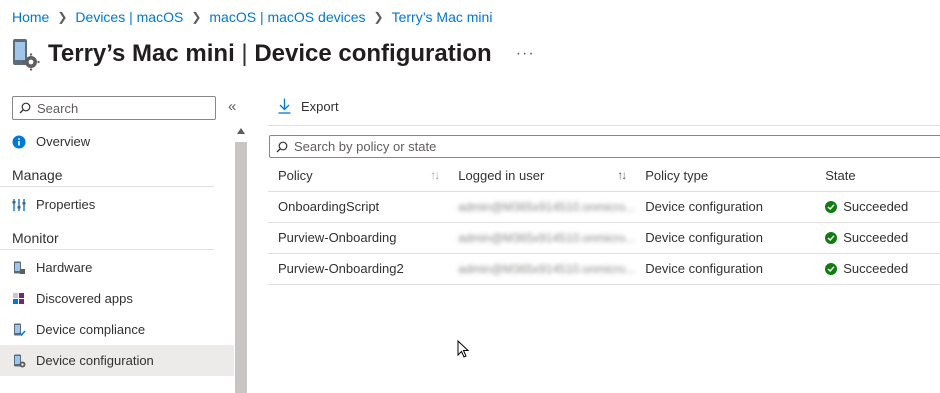 This screenshot has width=940, height=393. Describe the element at coordinates (19, 142) in the screenshot. I see `info-icon` at that location.